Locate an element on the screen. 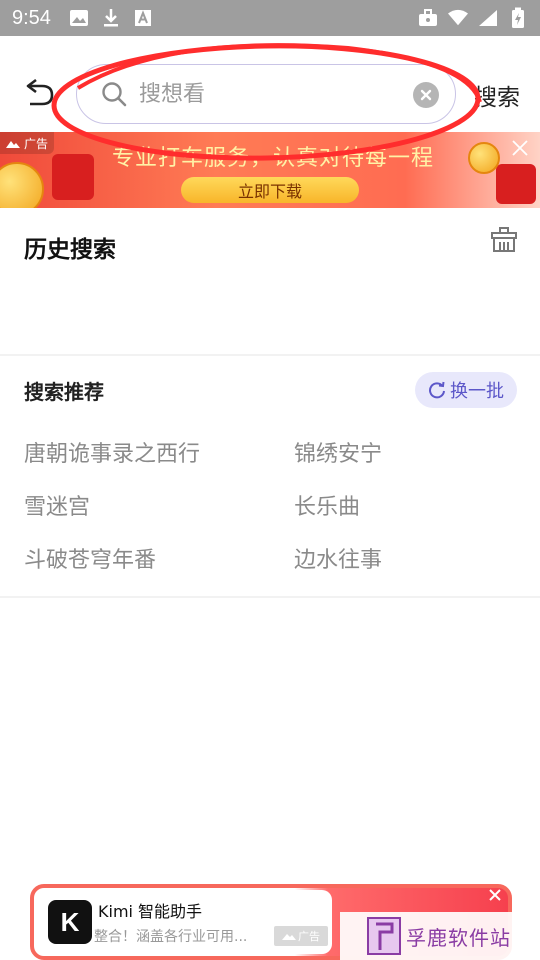 This screenshot has height=960, width=540. recommendation-item: 雪迷宫 is located at coordinates (57, 505).